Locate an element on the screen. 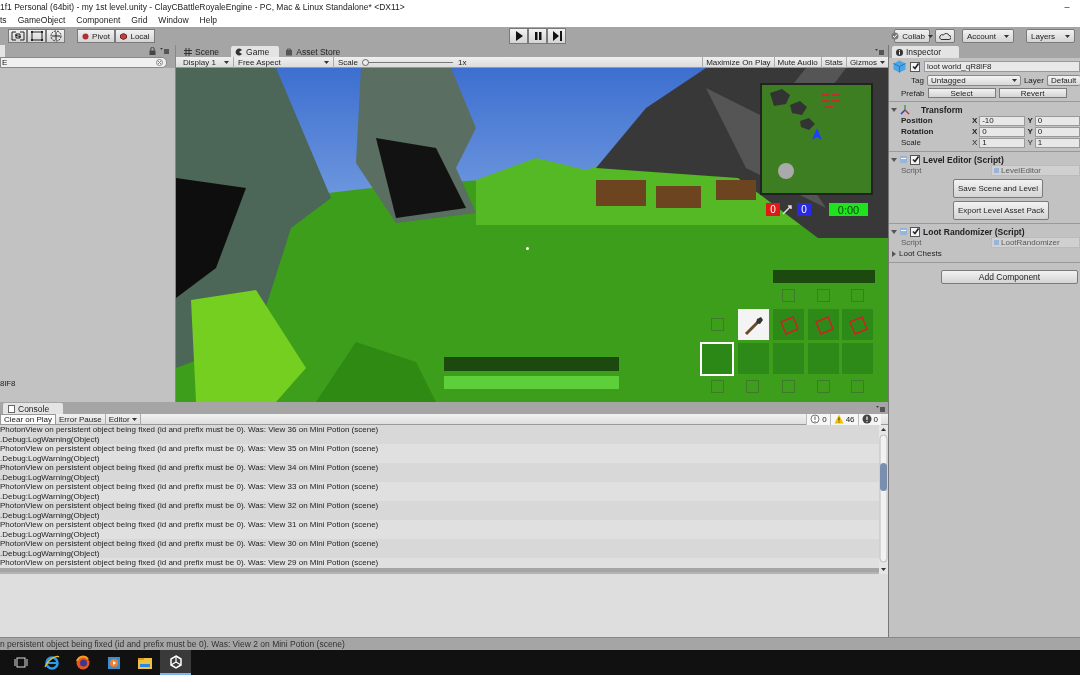 The image size is (1080, 675). search-field: E is located at coordinates (83, 62).